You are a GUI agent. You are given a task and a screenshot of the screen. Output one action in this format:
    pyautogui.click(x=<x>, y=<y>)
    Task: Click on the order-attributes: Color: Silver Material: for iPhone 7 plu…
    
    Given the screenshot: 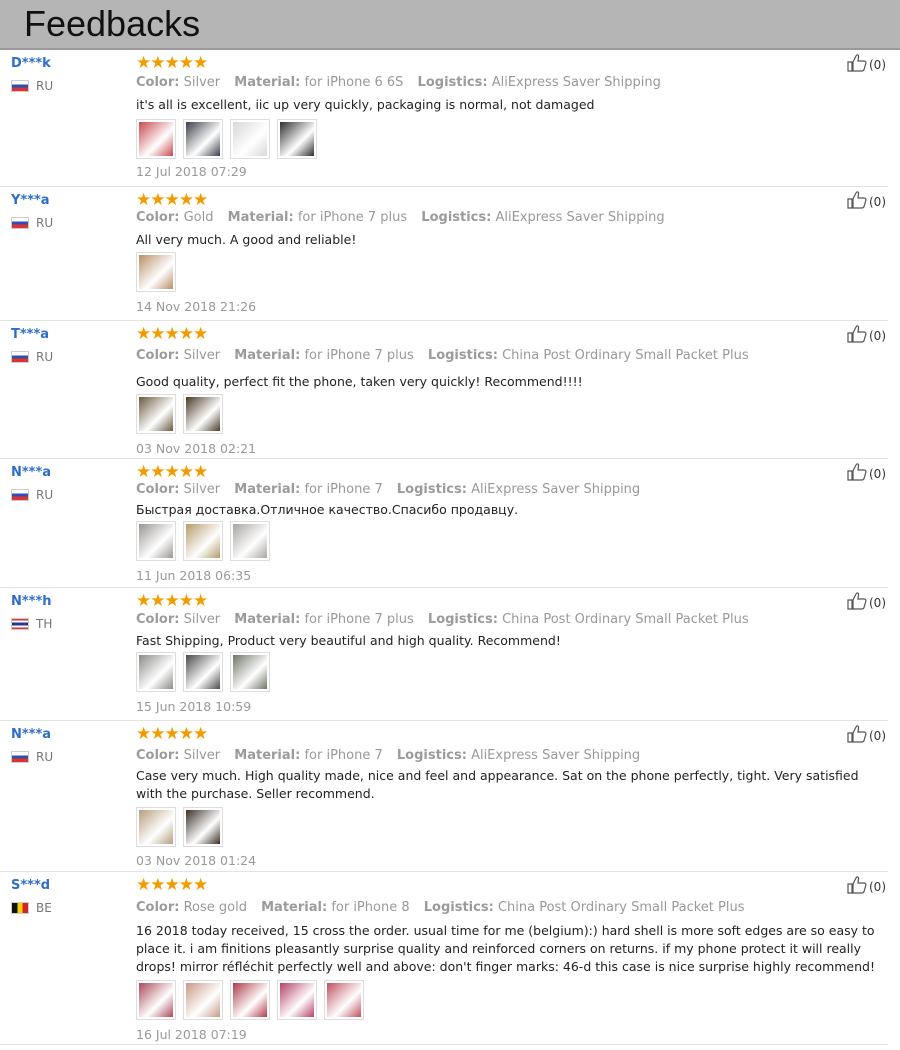 What is the action you would take?
    pyautogui.click(x=442, y=355)
    